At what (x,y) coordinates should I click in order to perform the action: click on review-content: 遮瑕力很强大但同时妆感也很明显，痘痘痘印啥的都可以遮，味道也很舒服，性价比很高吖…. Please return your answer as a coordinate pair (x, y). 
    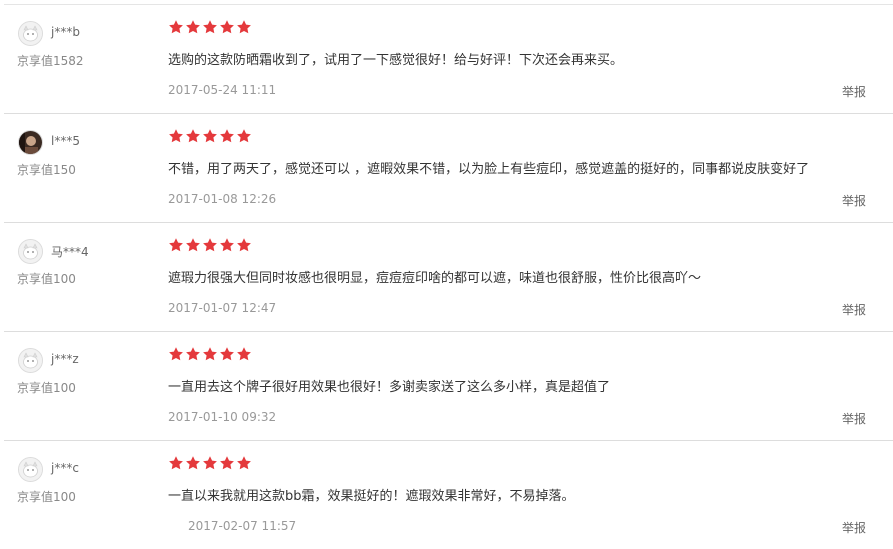
    Looking at the image, I should click on (435, 278).